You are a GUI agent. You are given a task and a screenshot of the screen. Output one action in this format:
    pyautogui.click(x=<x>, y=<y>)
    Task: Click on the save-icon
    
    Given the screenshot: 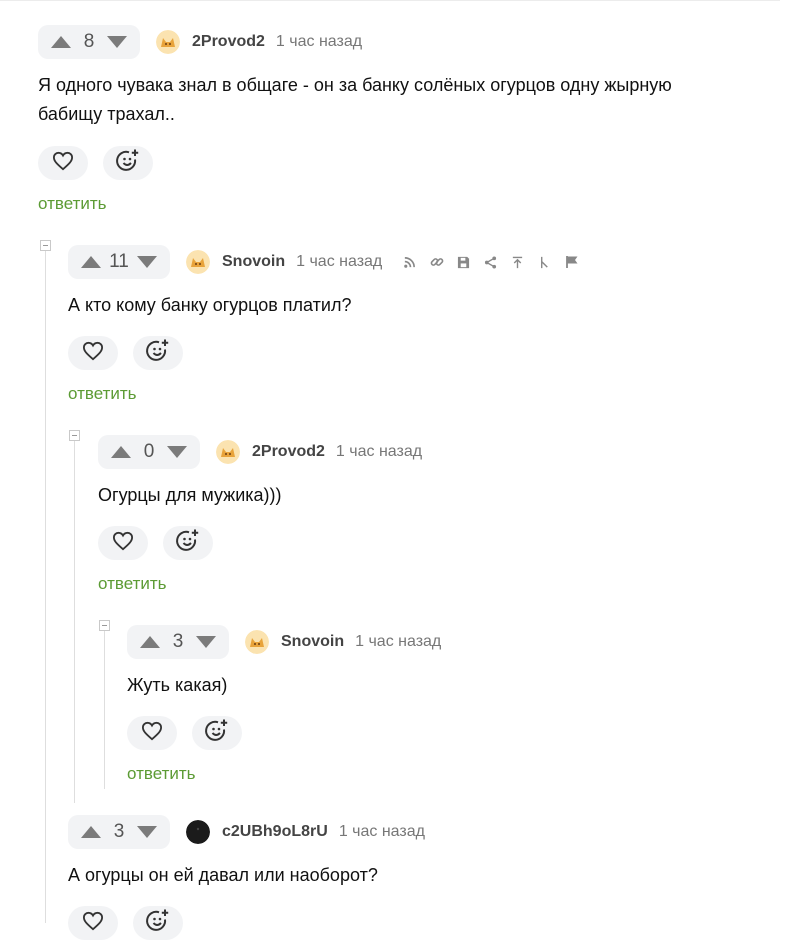 What is the action you would take?
    pyautogui.click(x=463, y=262)
    